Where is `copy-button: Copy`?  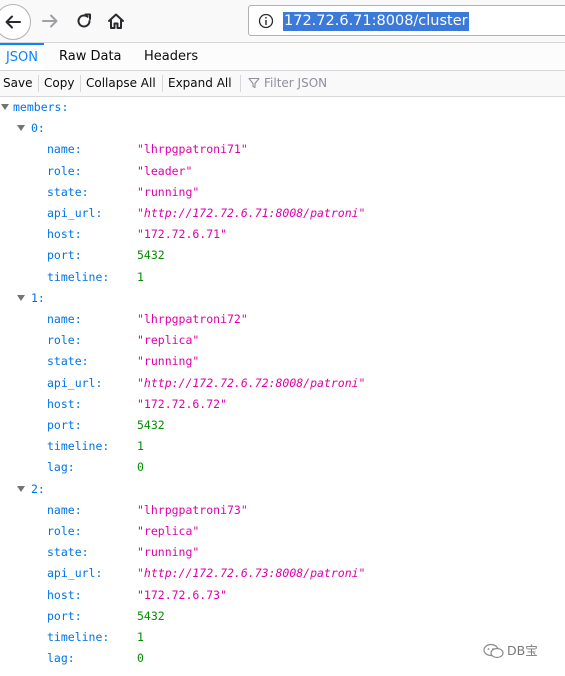
copy-button: Copy is located at coordinates (59, 83).